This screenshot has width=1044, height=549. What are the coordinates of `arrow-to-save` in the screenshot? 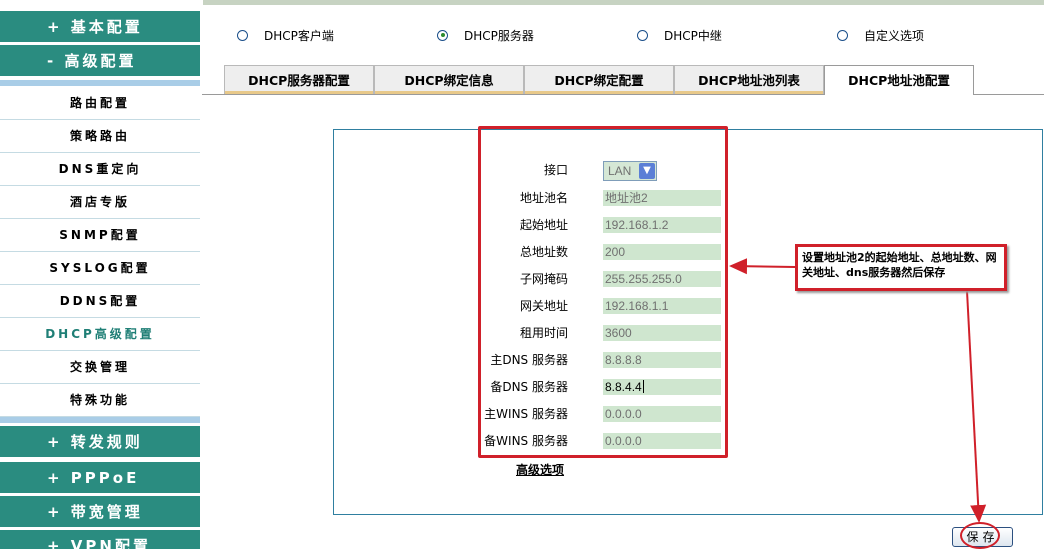 It's located at (976, 406).